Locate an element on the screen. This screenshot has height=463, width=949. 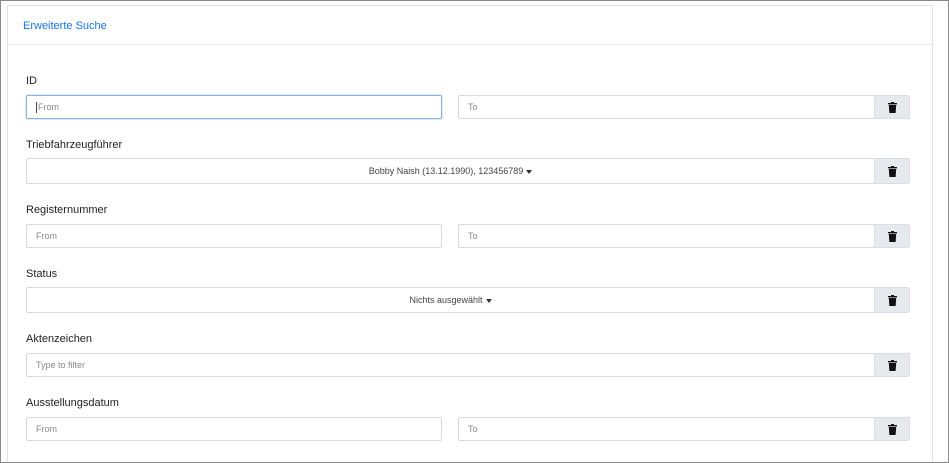
status-selected-value: Nichts ausgewählt is located at coordinates (446, 300).